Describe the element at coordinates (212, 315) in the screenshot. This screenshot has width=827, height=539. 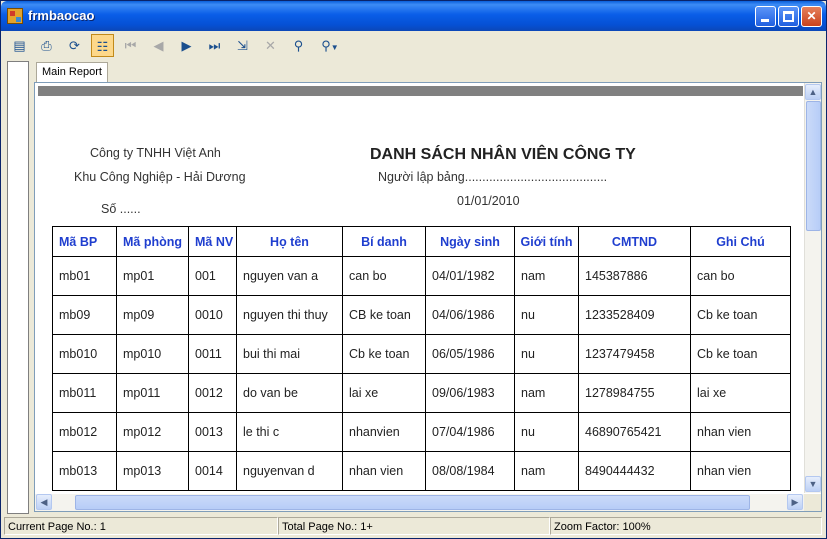
I see `cell: 0010` at that location.